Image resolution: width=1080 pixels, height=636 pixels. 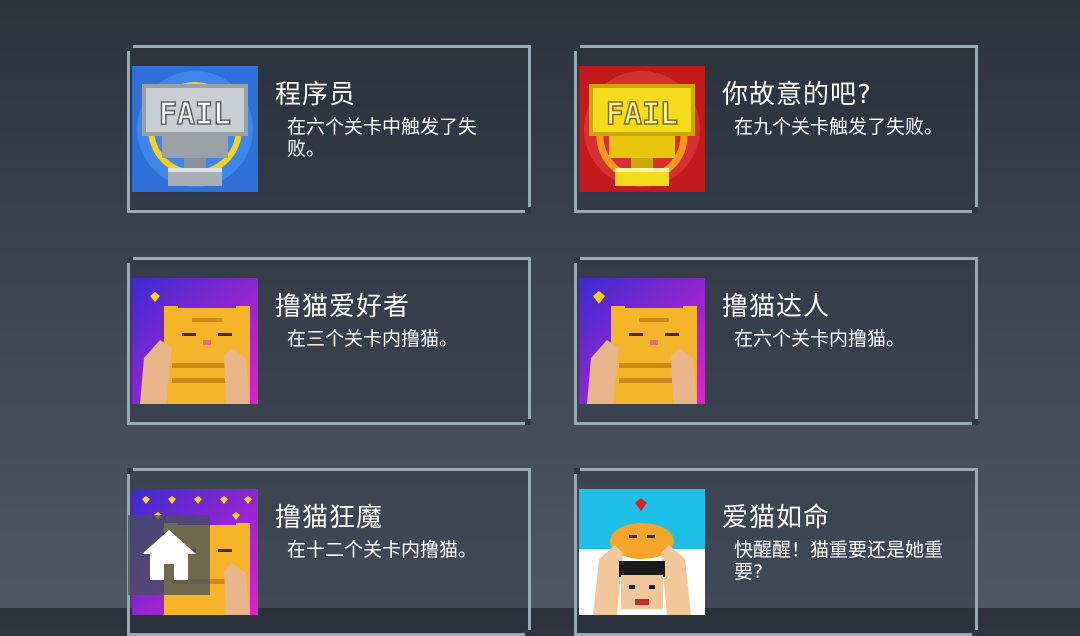 I want to click on achievement-card-cat-lover: 撸猫爱好者 在三个关卡内撸猫。, so click(x=329, y=341).